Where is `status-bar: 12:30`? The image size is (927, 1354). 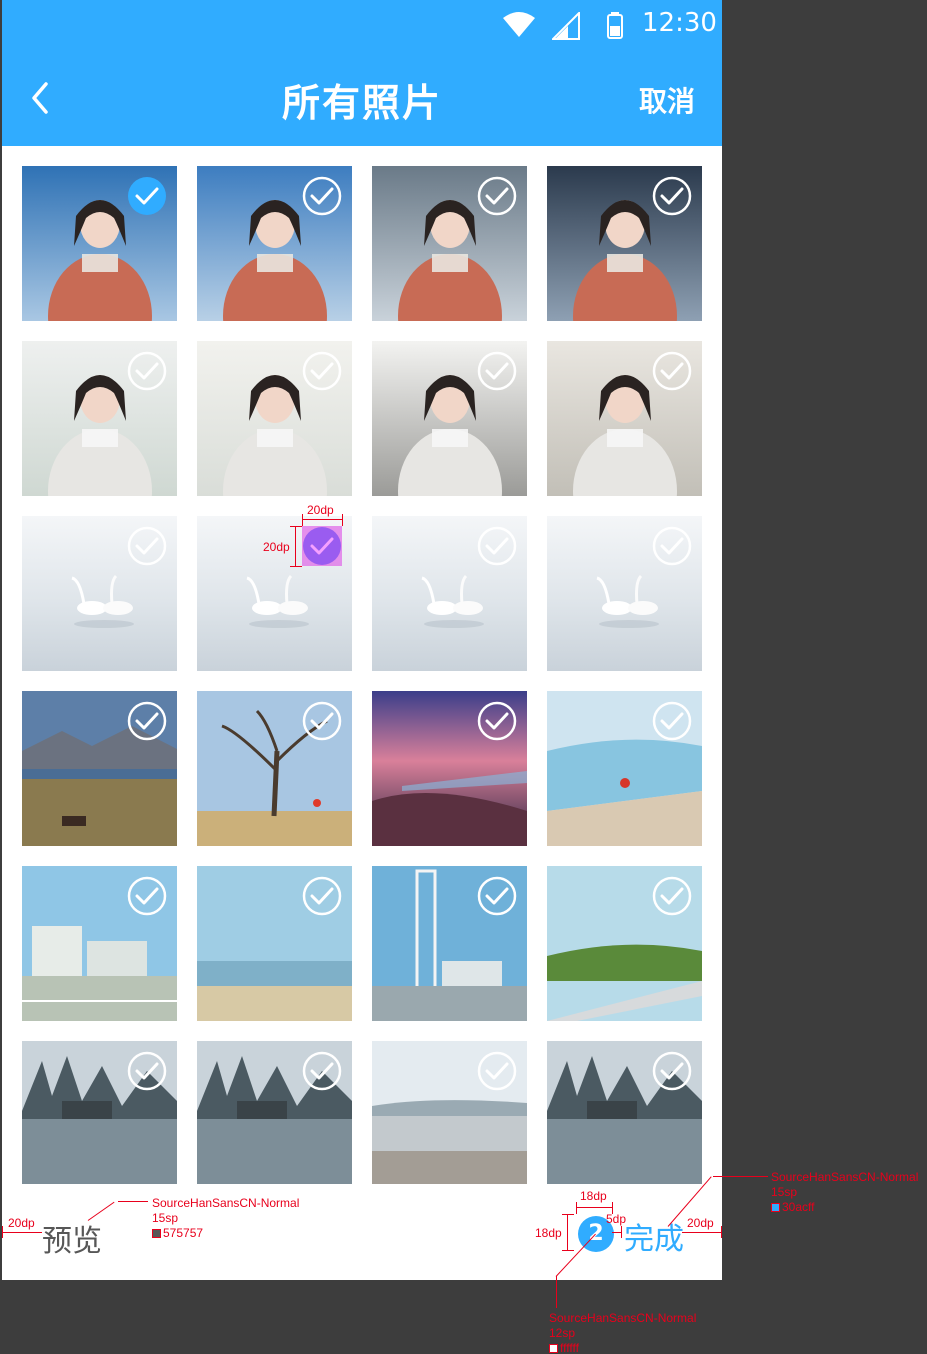 status-bar: 12:30 is located at coordinates (362, 25).